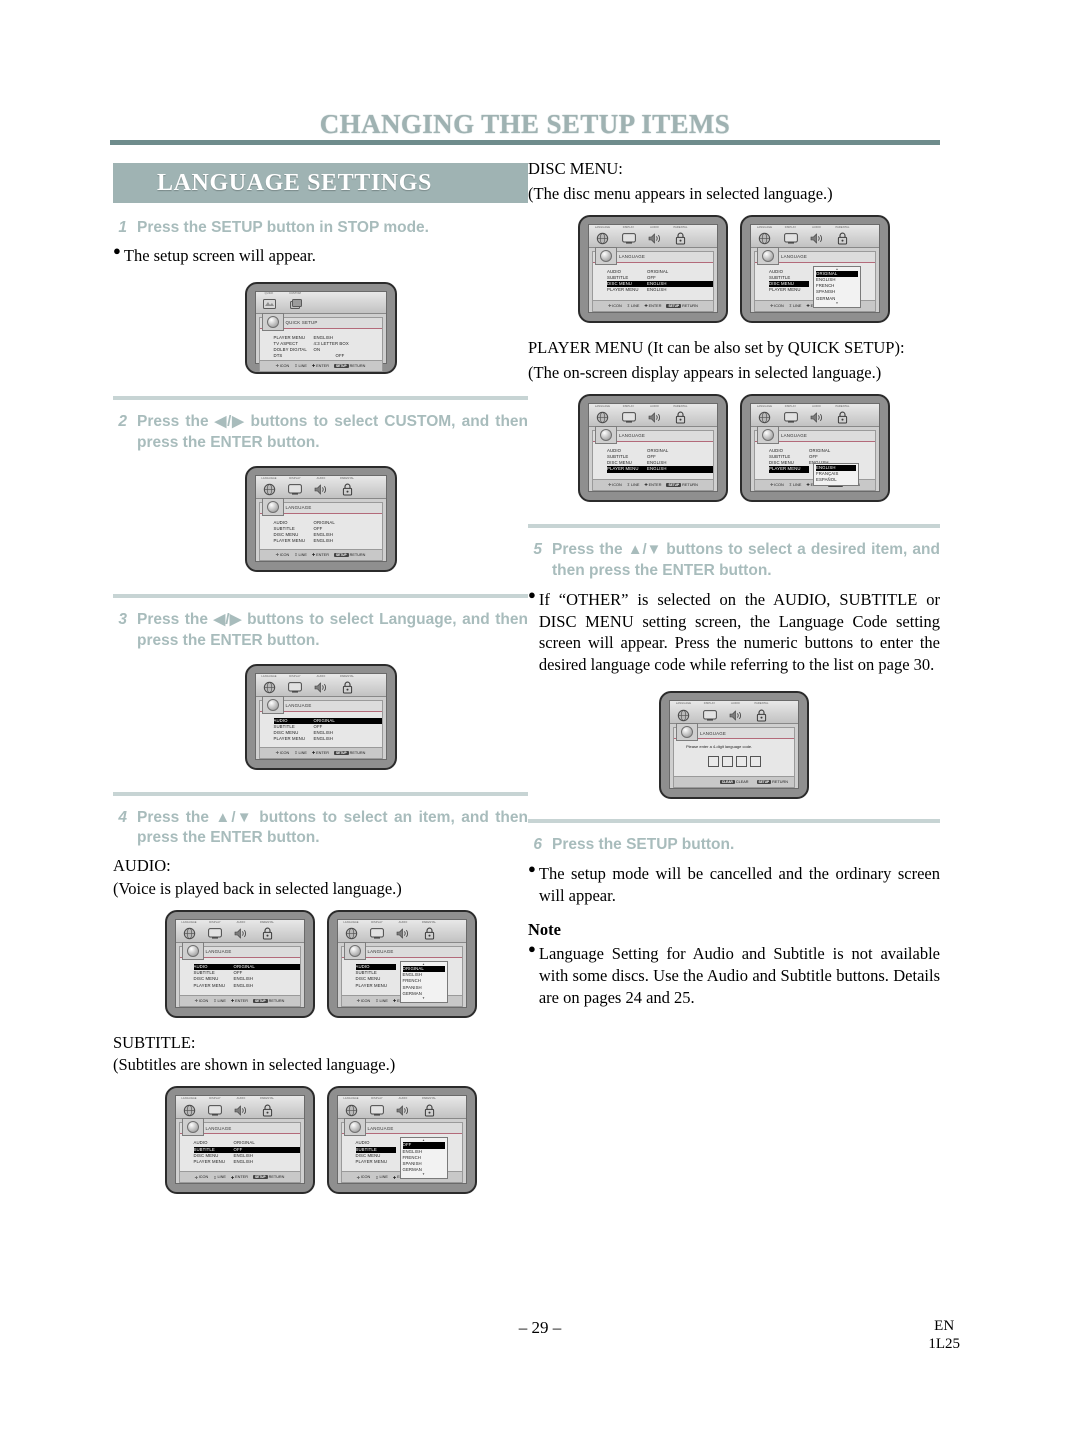  Describe the element at coordinates (836, 480) in the screenshot. I see `dropdown-option: ESPAÑOL` at that location.